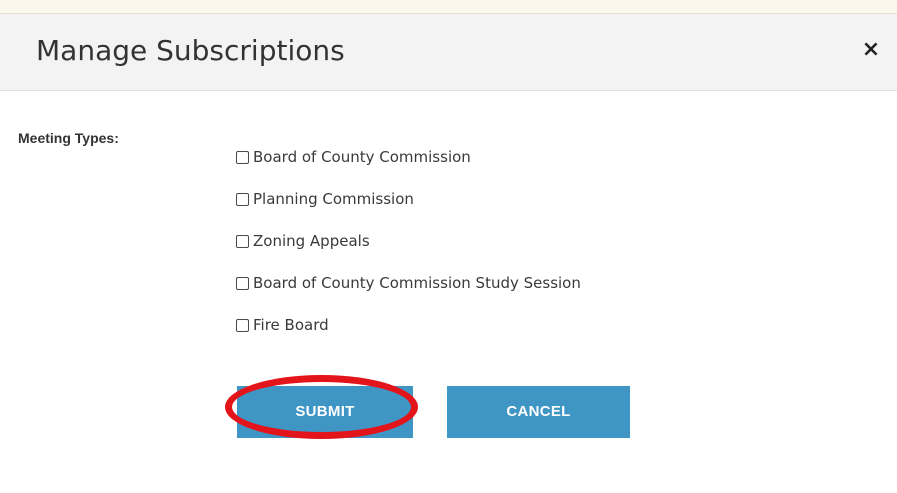  Describe the element at coordinates (486, 199) in the screenshot. I see `option-planning-commission: Planning Commission` at that location.